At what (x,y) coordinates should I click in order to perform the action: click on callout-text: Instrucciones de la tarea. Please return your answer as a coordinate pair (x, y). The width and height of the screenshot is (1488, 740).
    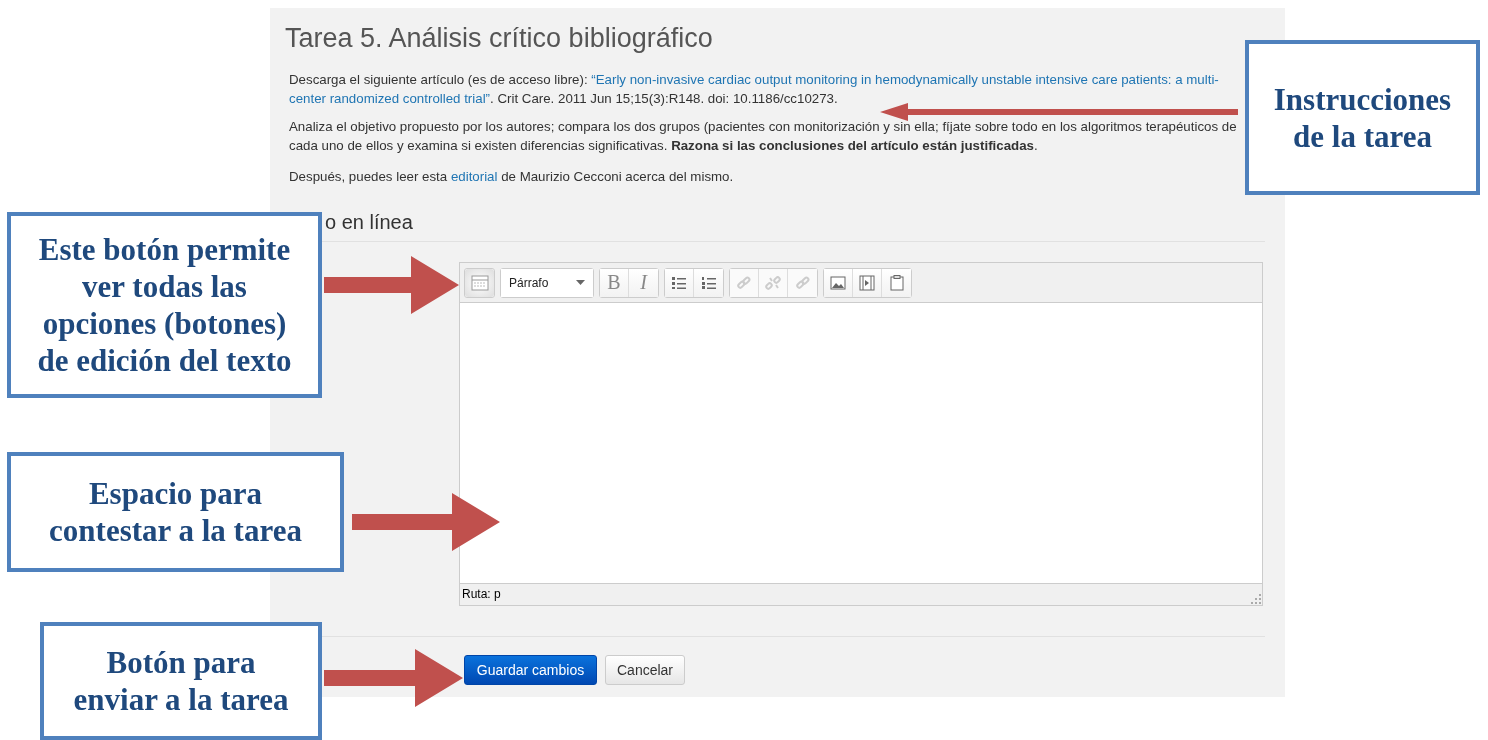
    Looking at the image, I should click on (1362, 117).